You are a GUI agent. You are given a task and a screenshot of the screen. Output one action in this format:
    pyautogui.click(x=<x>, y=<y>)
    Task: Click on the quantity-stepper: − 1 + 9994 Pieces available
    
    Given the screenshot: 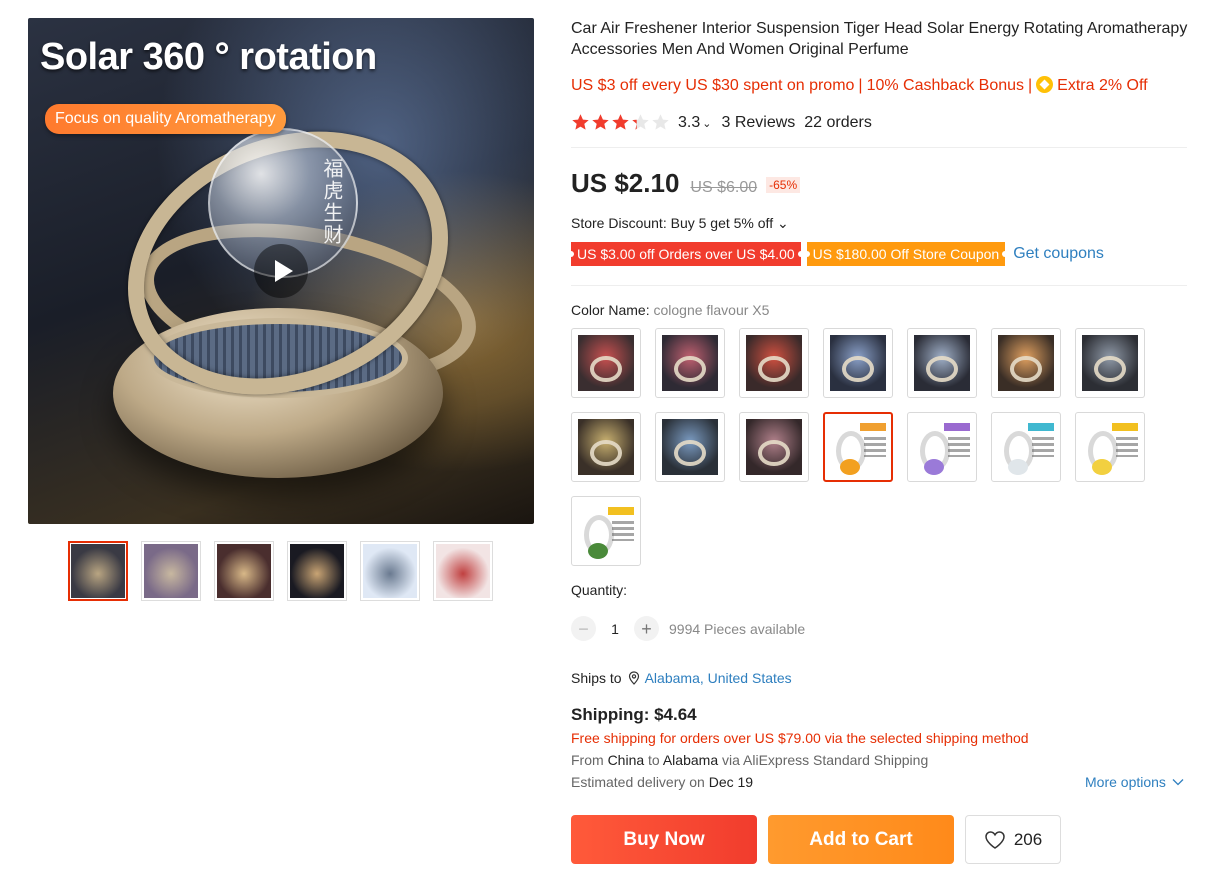 What is the action you would take?
    pyautogui.click(x=688, y=628)
    